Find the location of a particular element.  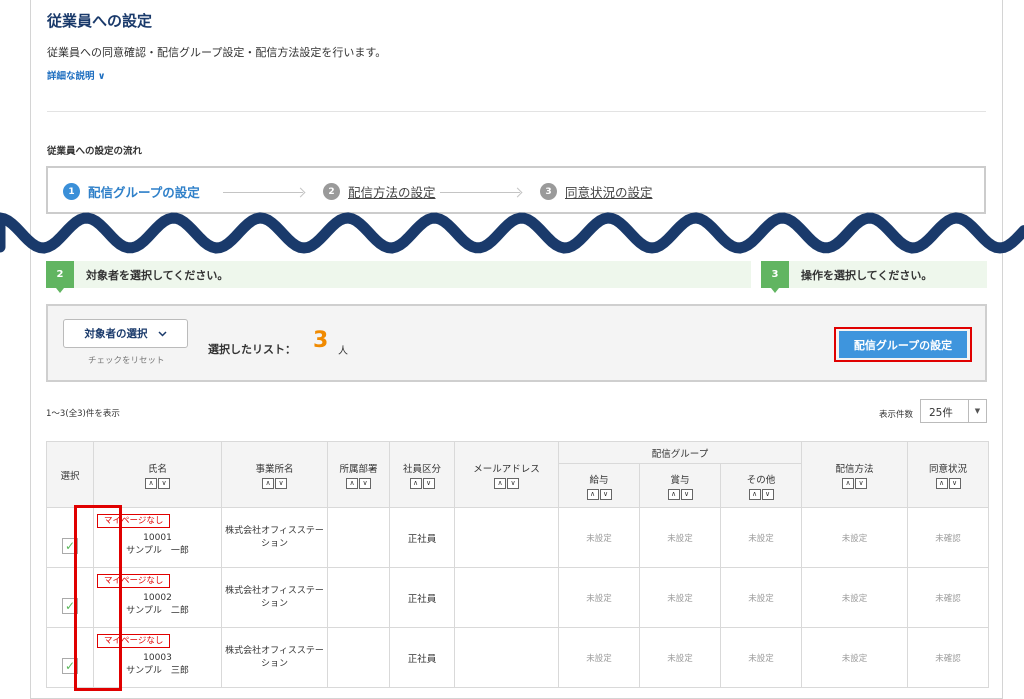

selected-list-label: 選択したリスト： is located at coordinates (252, 349).